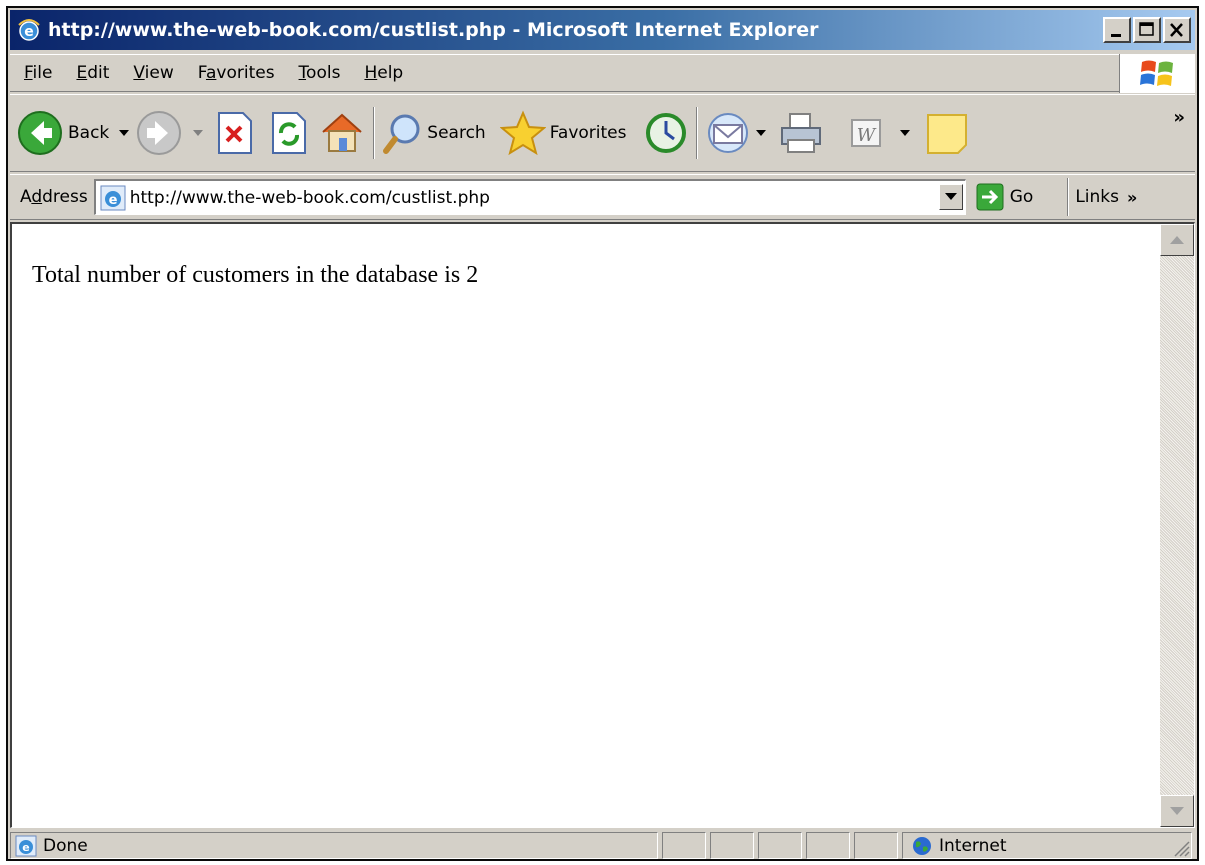 Image resolution: width=1205 pixels, height=865 pixels. Describe the element at coordinates (236, 73) in the screenshot. I see `menu-favorites: Favorites` at that location.